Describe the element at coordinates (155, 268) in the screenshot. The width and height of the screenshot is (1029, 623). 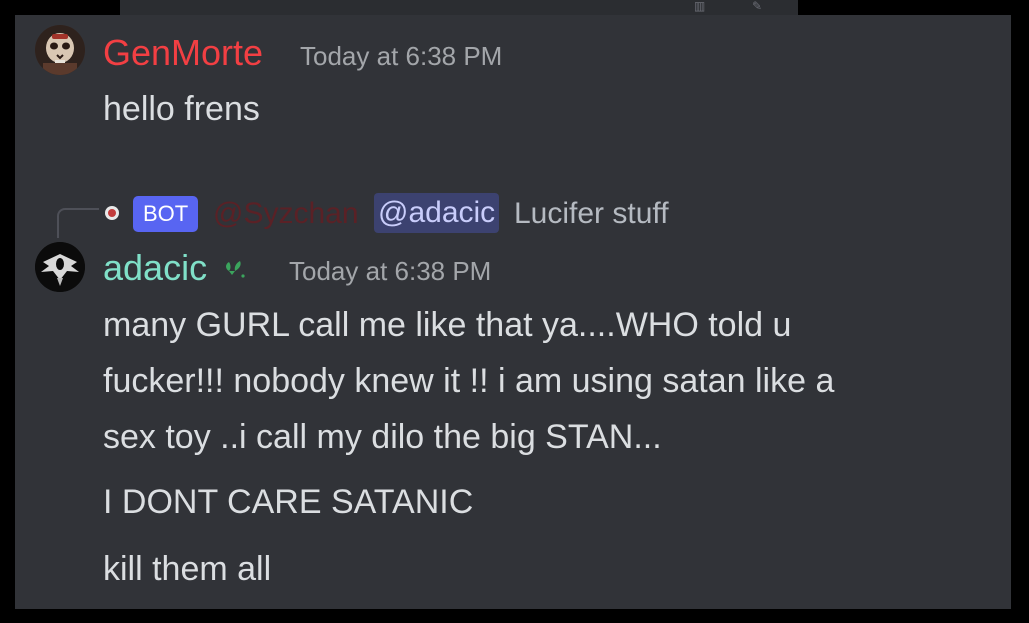
I see `message-author: adacic` at that location.